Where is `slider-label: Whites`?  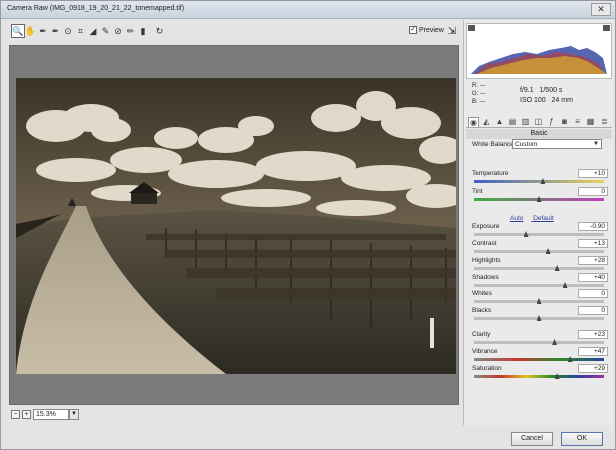 slider-label: Whites is located at coordinates (482, 293).